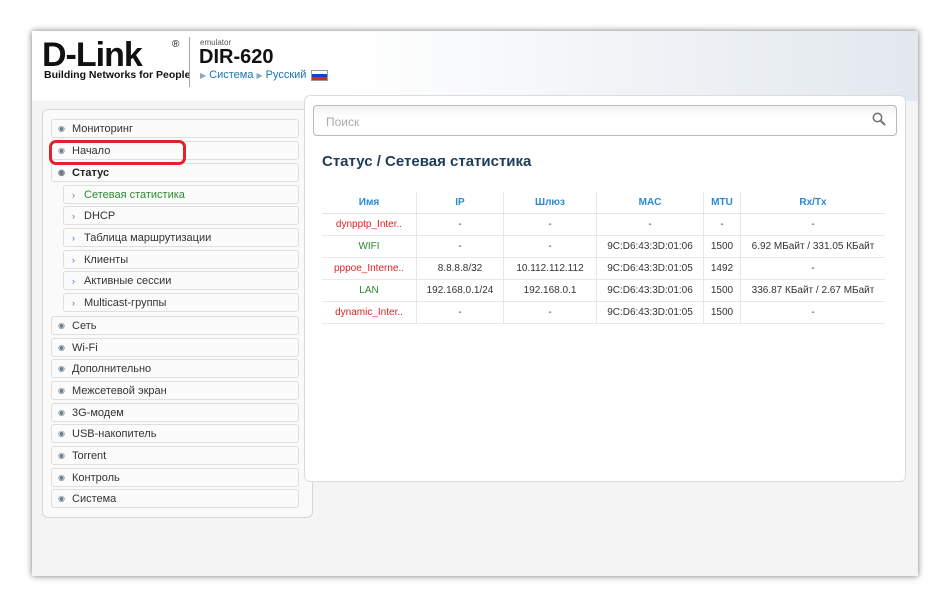 This screenshot has width=950, height=609. I want to click on interface-ip: 192.168.0.1/24, so click(460, 290).